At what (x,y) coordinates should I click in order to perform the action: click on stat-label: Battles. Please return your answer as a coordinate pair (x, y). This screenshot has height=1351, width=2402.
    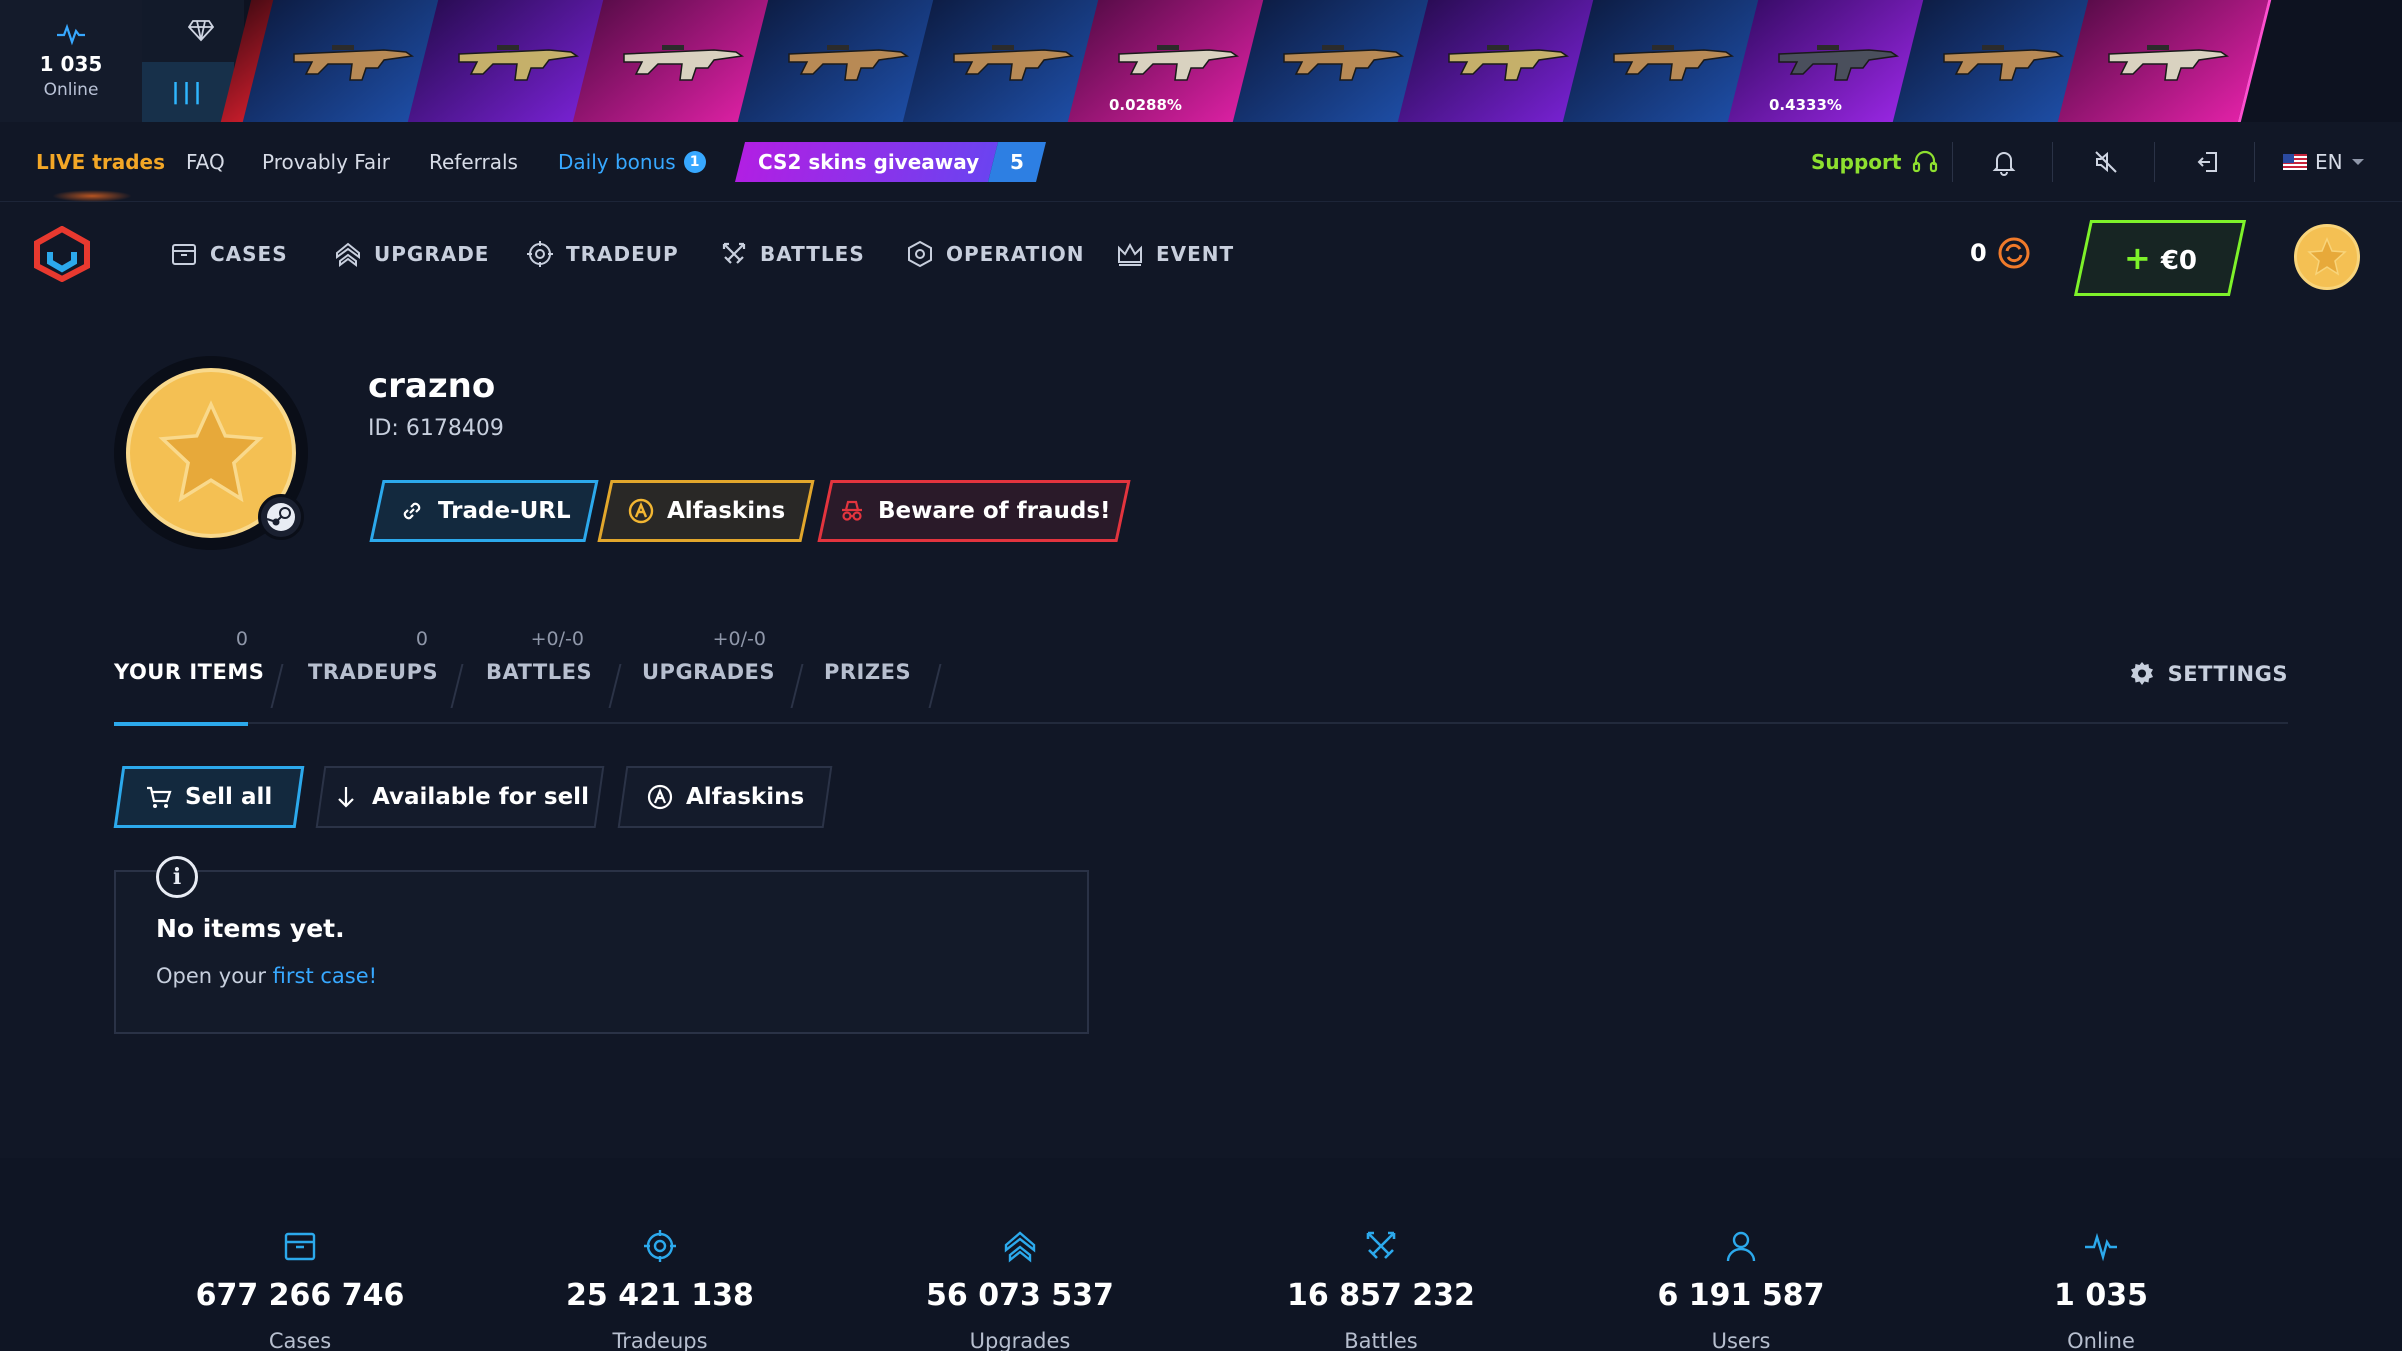
    Looking at the image, I should click on (1381, 1340).